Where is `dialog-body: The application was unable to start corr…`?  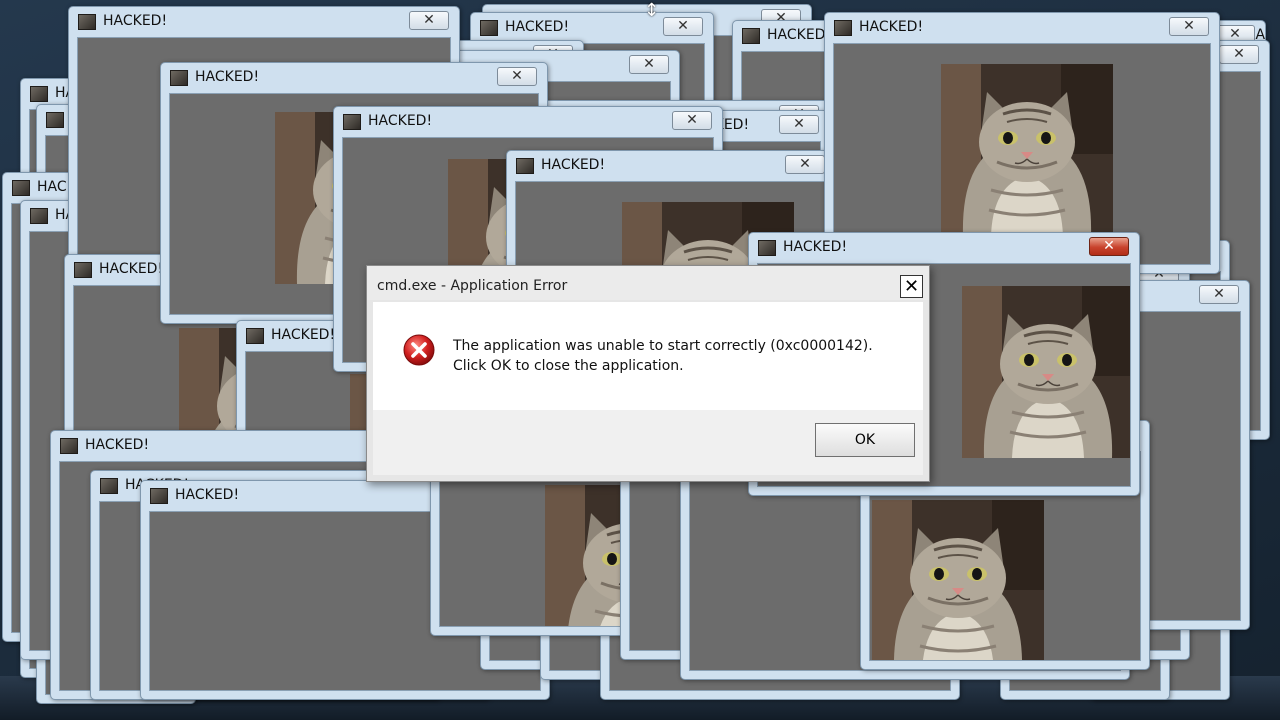
dialog-body: The application was unable to start corr… is located at coordinates (648, 356).